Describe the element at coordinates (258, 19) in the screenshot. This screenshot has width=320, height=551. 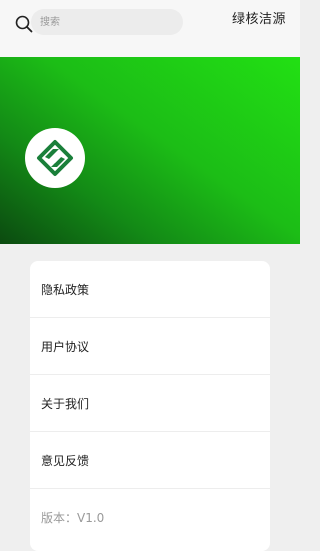
I see `brand-title: 绿核洁源` at that location.